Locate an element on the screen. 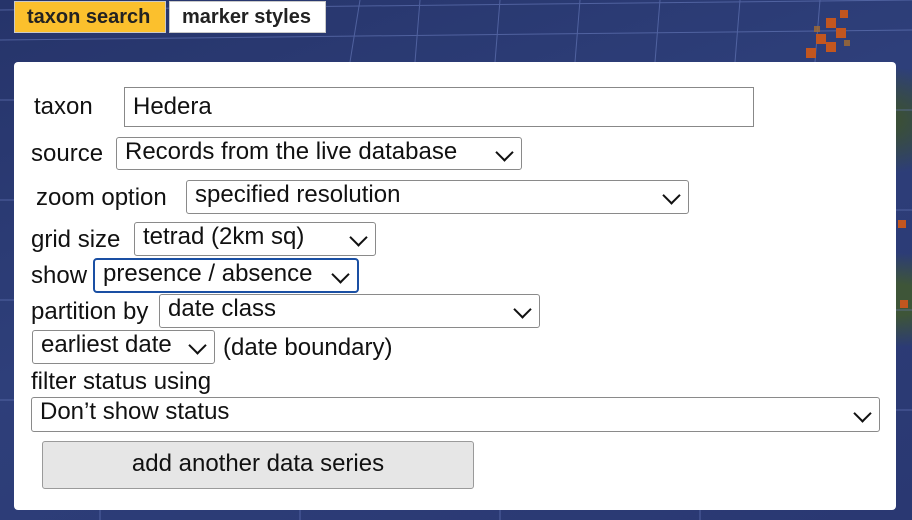 The width and height of the screenshot is (912, 520). add-data-series-button: add another data series is located at coordinates (258, 465).